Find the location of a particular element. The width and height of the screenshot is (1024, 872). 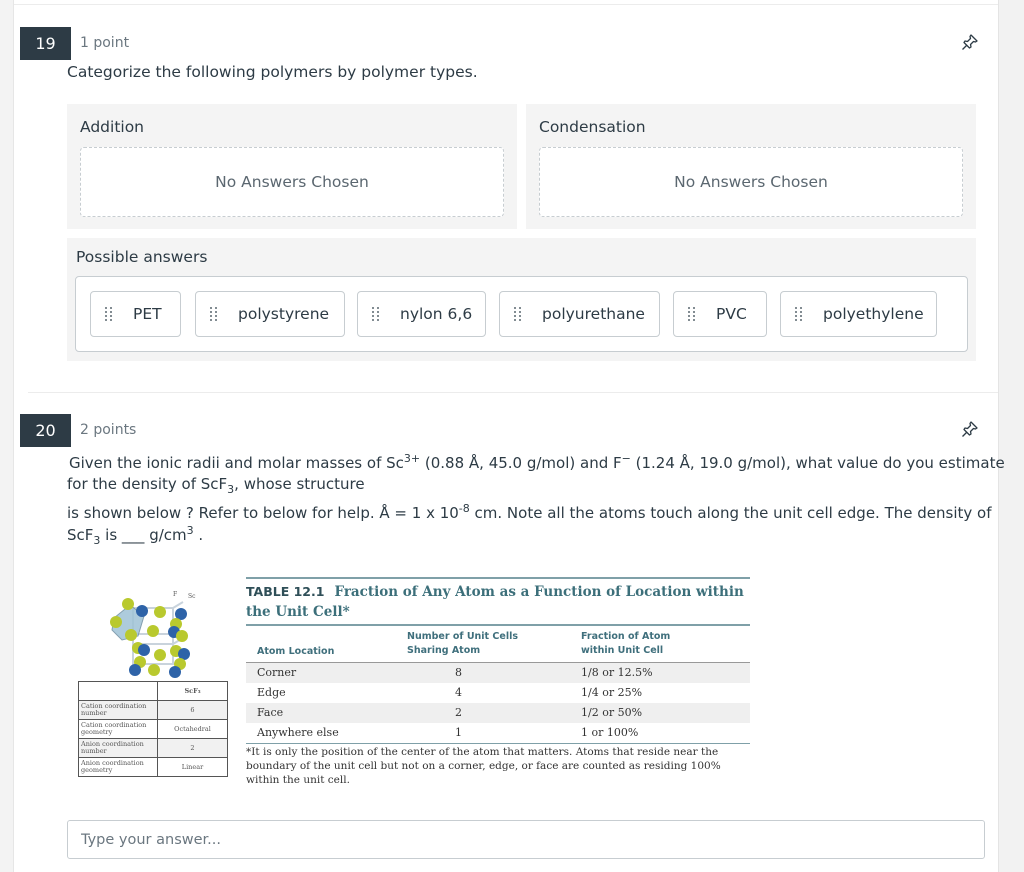

mini-table-cell: 2 is located at coordinates (192, 748).